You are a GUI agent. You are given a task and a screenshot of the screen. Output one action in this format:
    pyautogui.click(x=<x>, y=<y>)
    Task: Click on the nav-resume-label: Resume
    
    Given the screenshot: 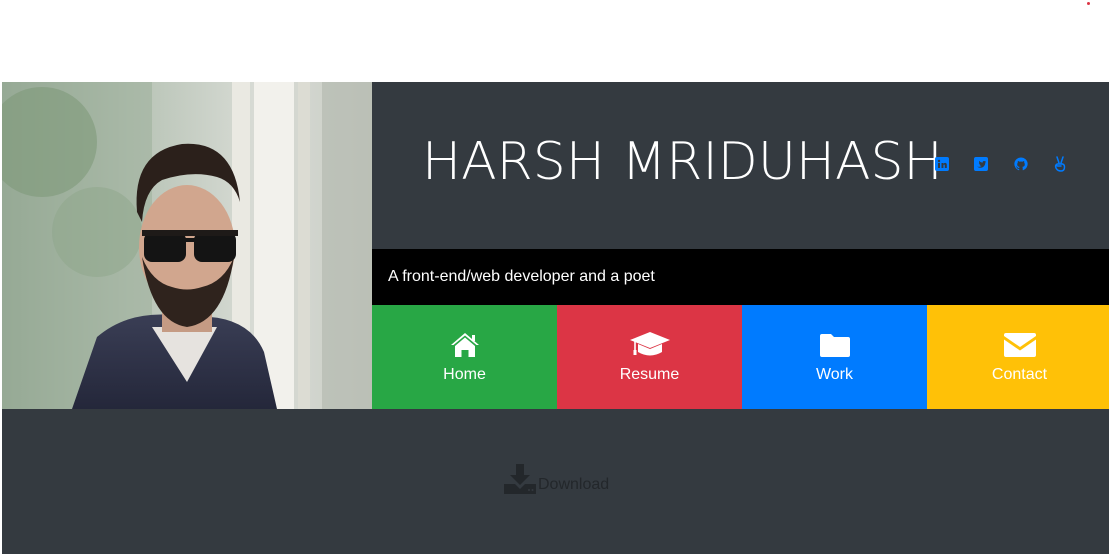 What is the action you would take?
    pyautogui.click(x=649, y=374)
    